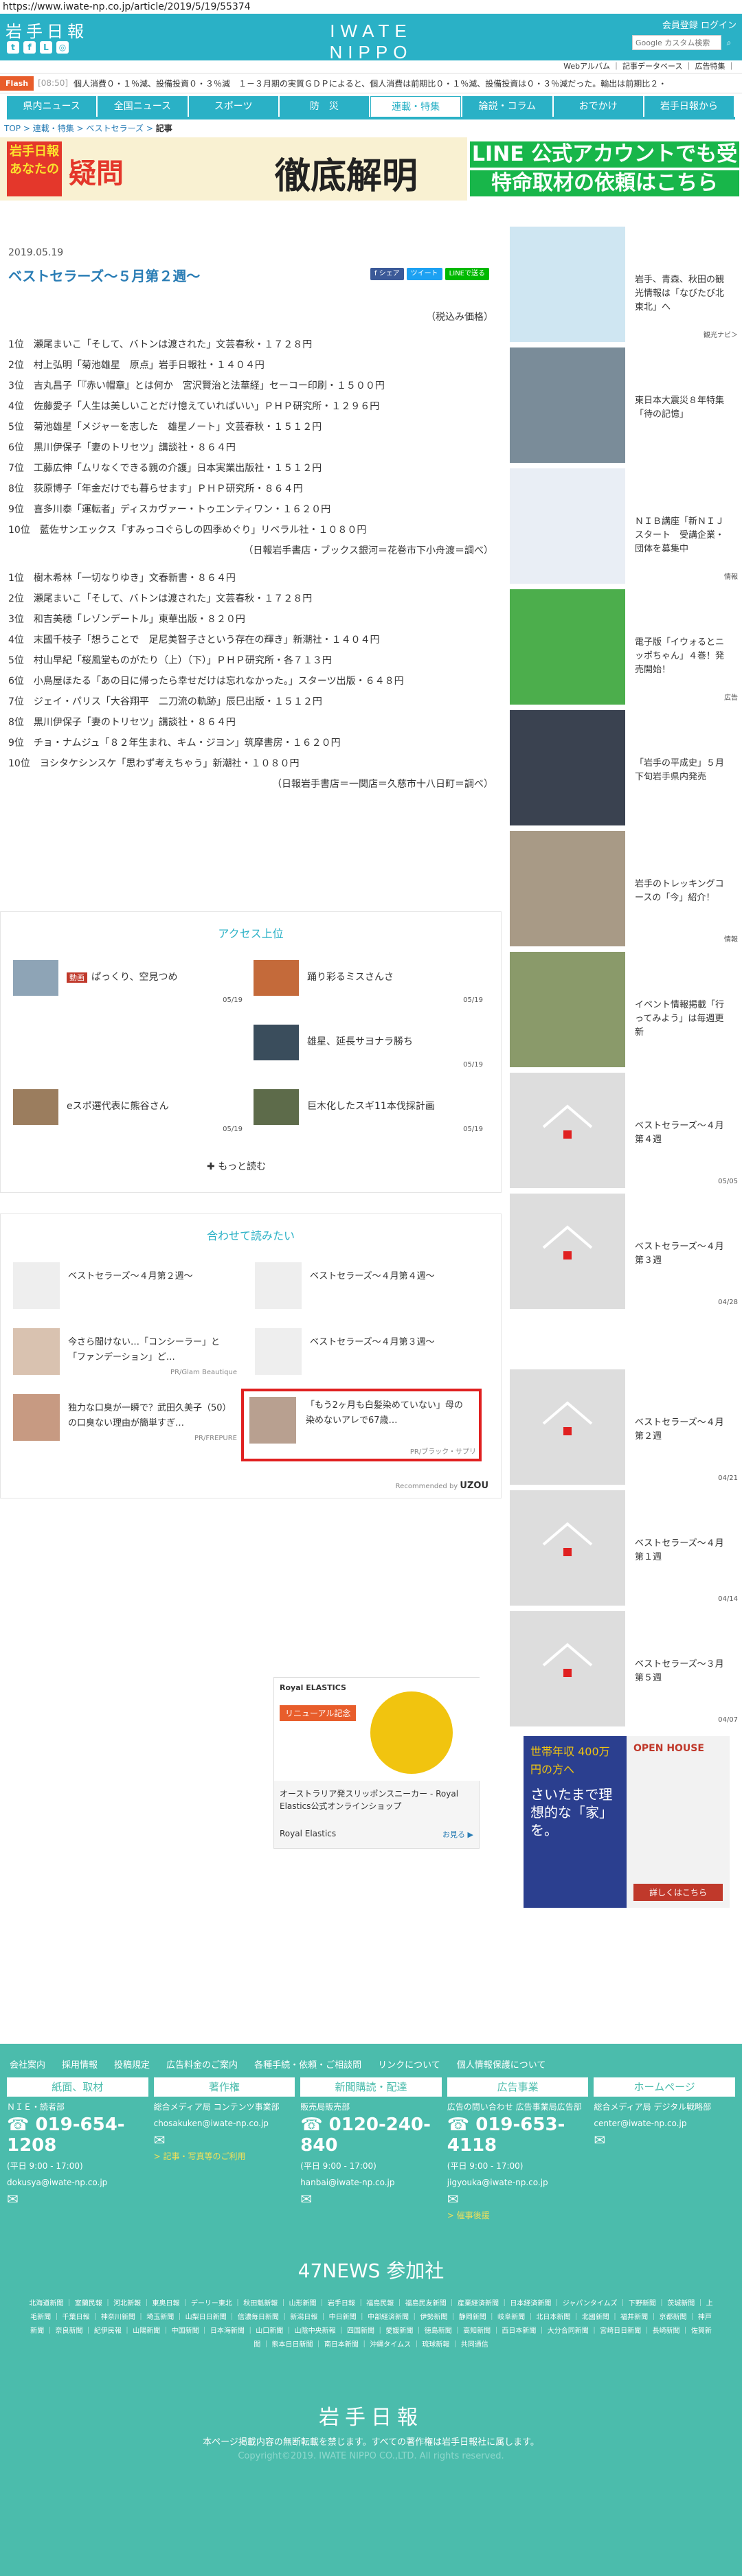 The height and width of the screenshot is (2576, 742). What do you see at coordinates (518, 2215) in the screenshot?
I see `footer-col-link: > 催事後援` at bounding box center [518, 2215].